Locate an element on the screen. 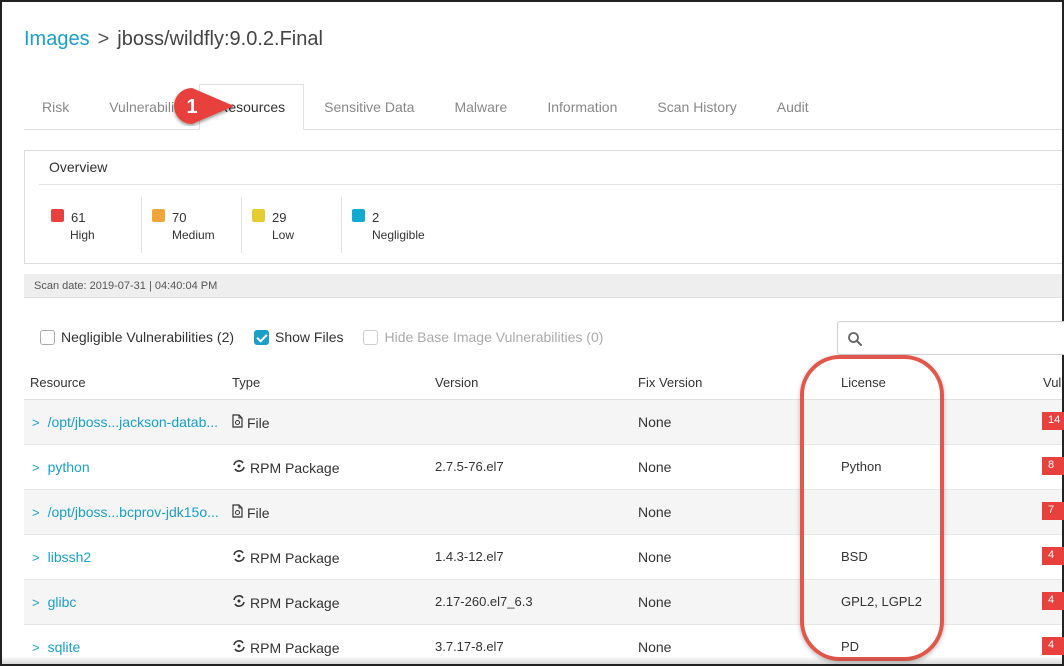 This screenshot has height=666, width=1064. version-cell: 2.17-260.el7_6.3 is located at coordinates (484, 601).